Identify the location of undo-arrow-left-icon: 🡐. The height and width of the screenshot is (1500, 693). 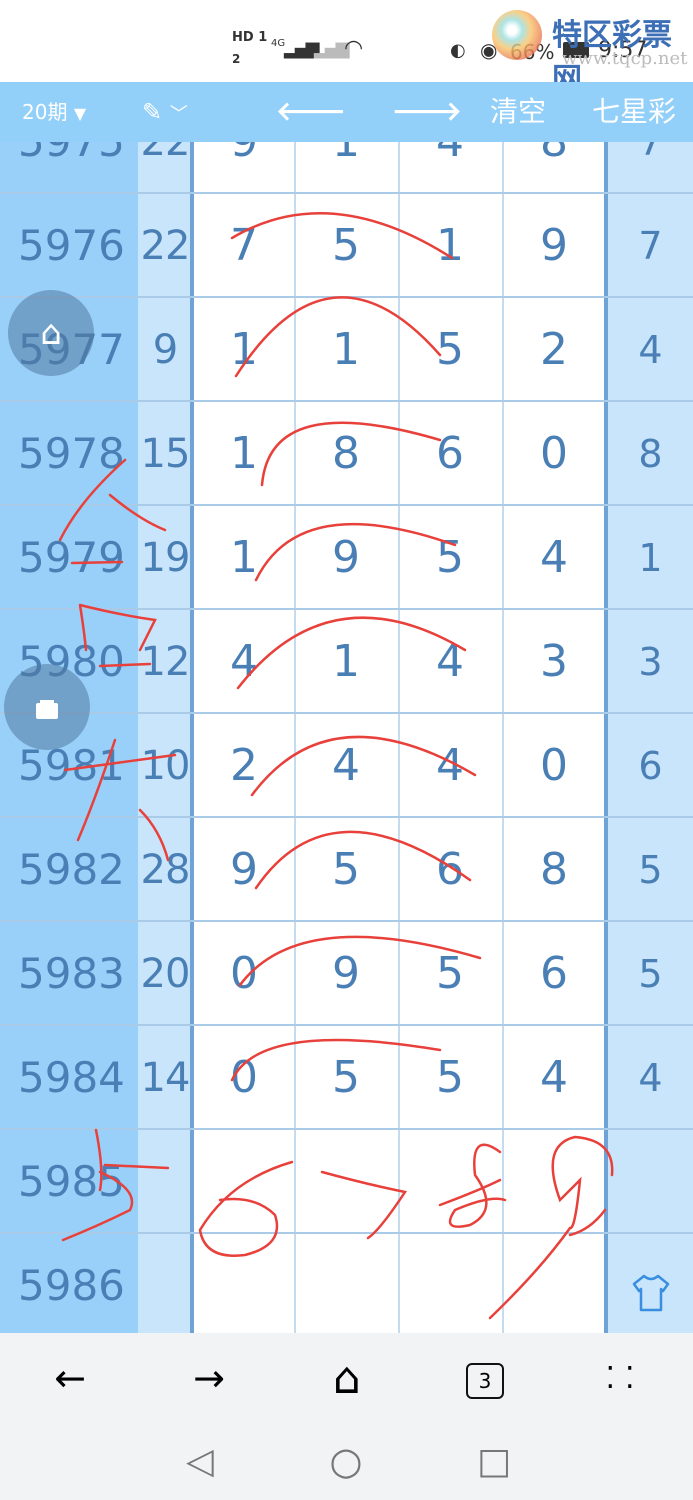
(311, 112).